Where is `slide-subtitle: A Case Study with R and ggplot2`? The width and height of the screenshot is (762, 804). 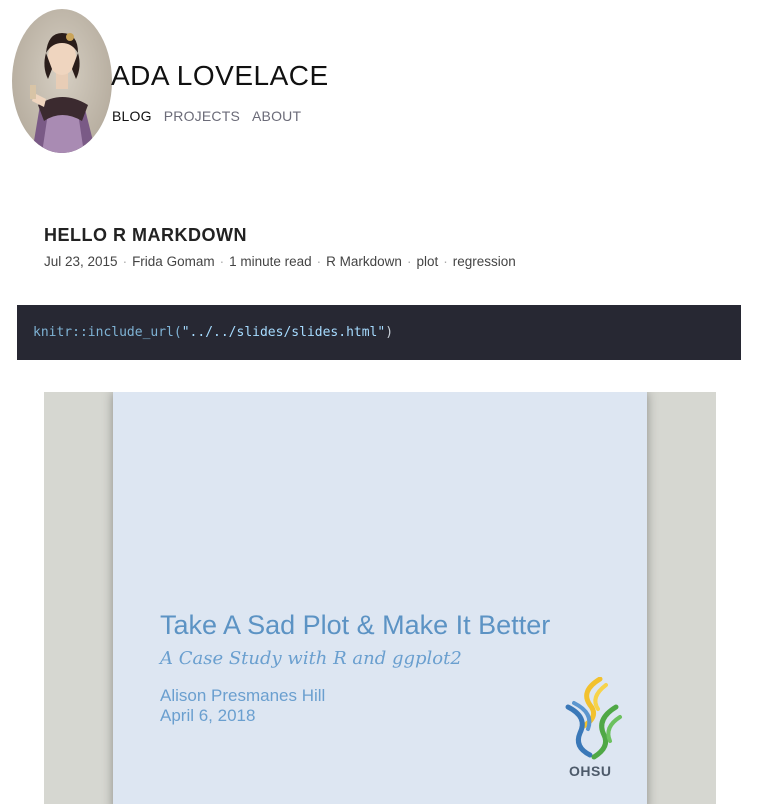
slide-subtitle: A Case Study with R and ggplot2 is located at coordinates (311, 658).